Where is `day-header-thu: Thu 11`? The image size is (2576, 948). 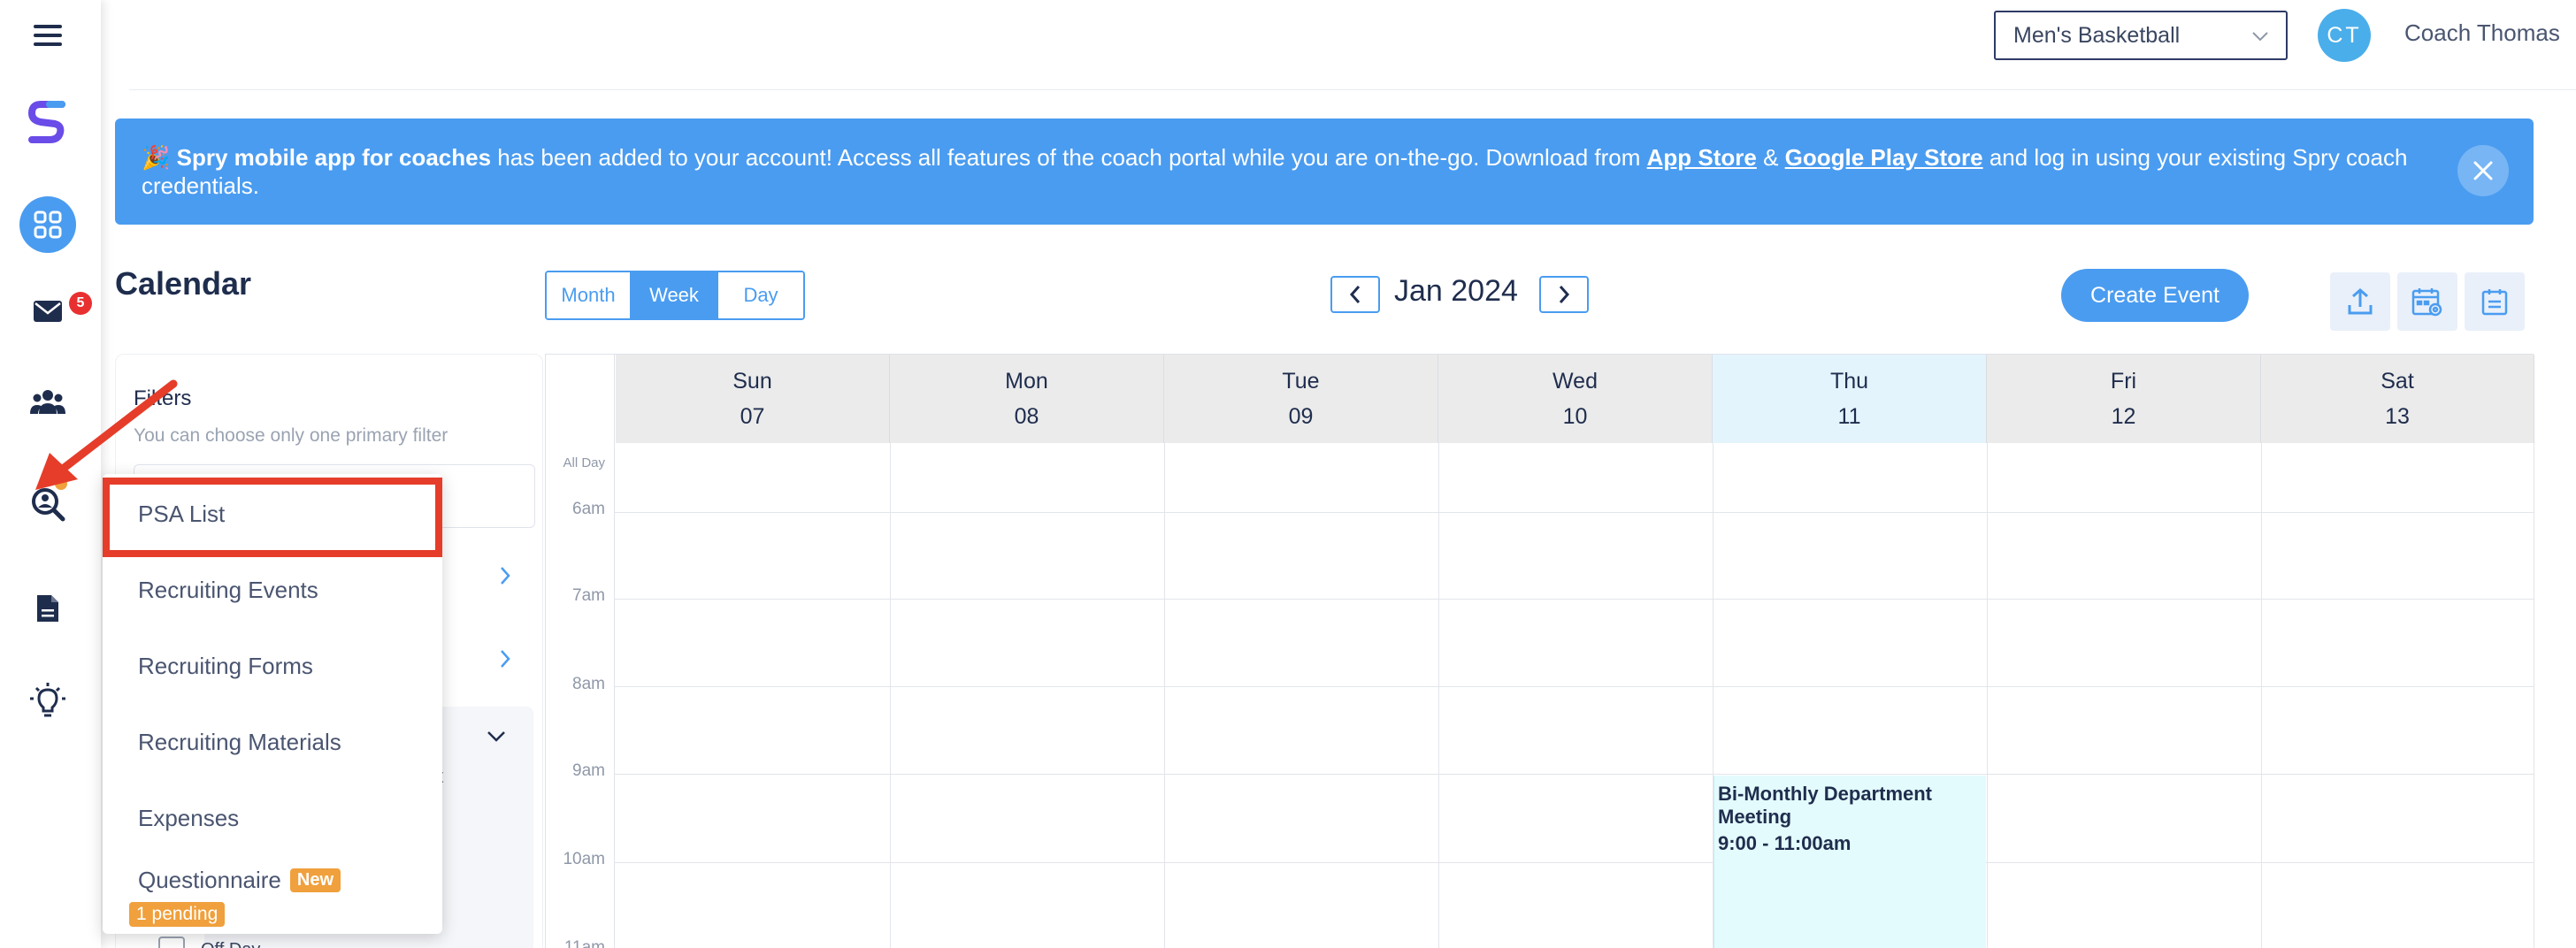 day-header-thu: Thu 11 is located at coordinates (1850, 399).